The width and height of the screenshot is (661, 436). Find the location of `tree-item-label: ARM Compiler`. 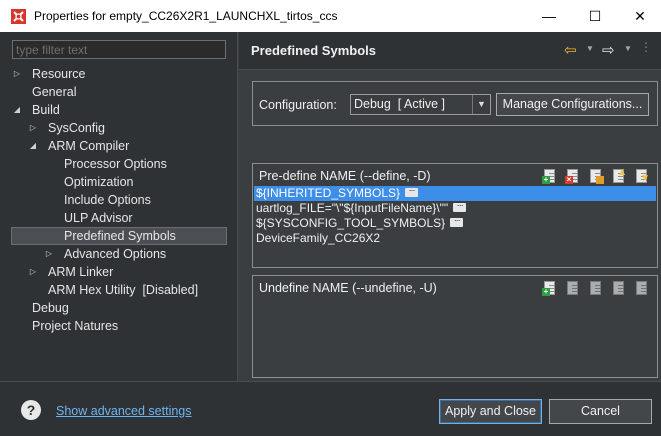

tree-item-label: ARM Compiler is located at coordinates (89, 146).